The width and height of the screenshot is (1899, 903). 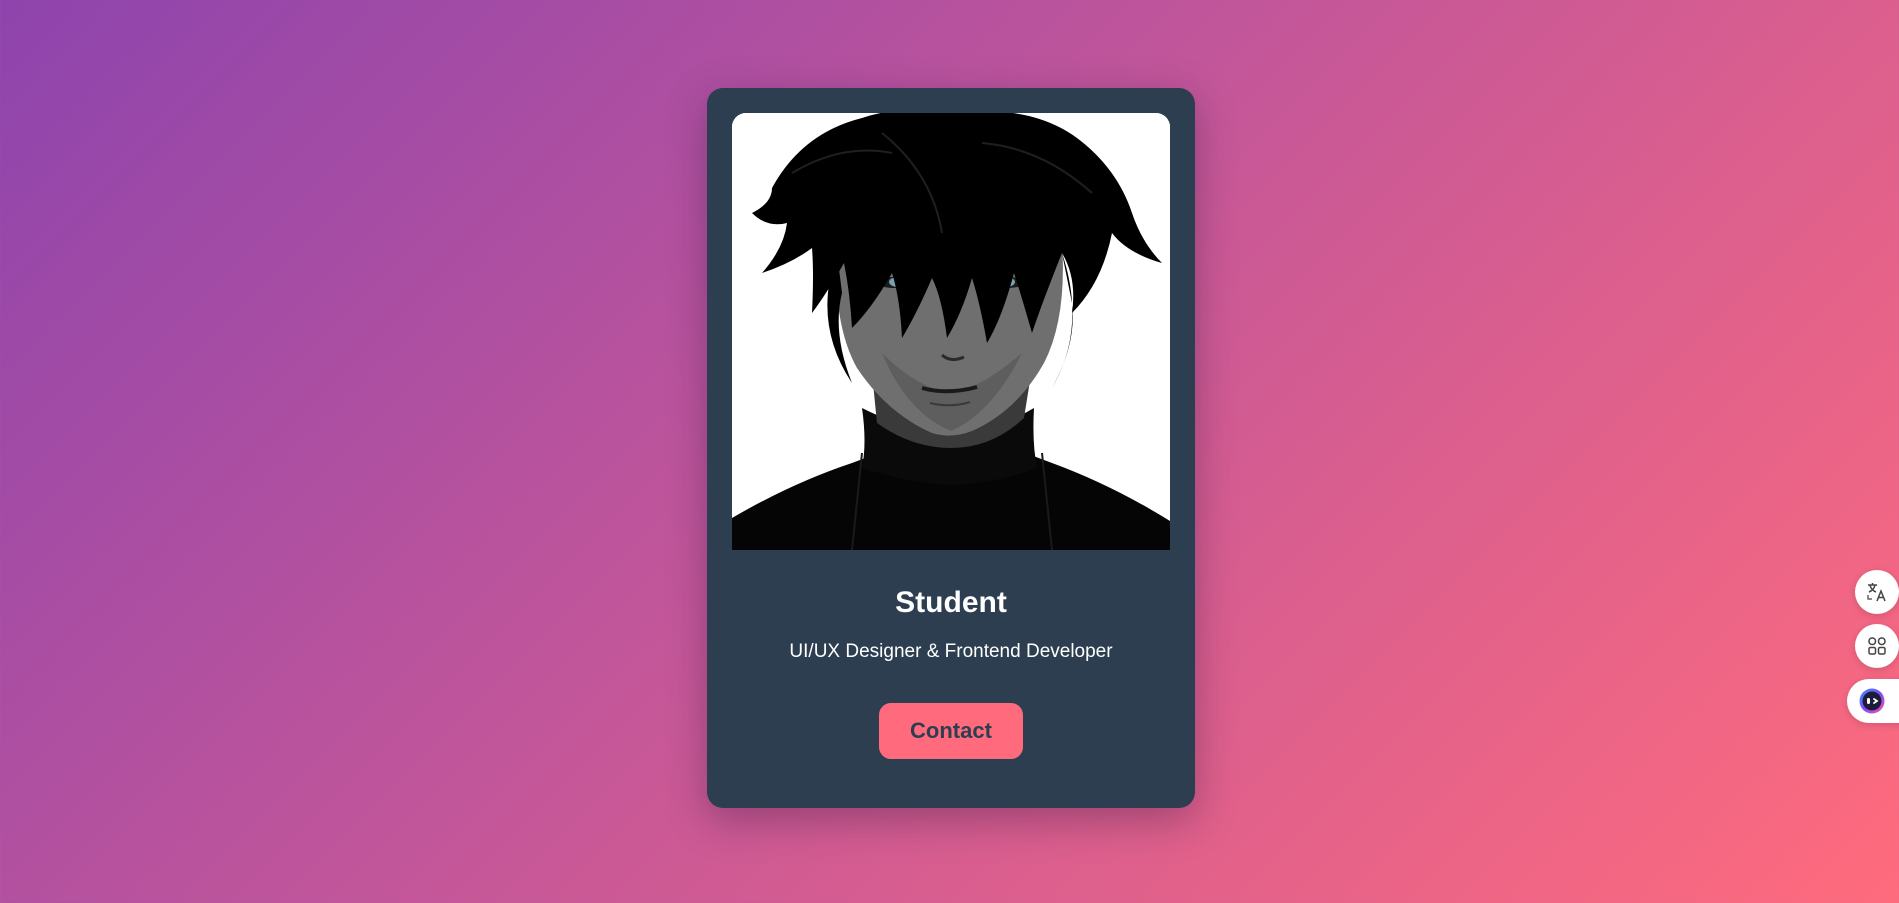 I want to click on assistant-button, so click(x=1873, y=701).